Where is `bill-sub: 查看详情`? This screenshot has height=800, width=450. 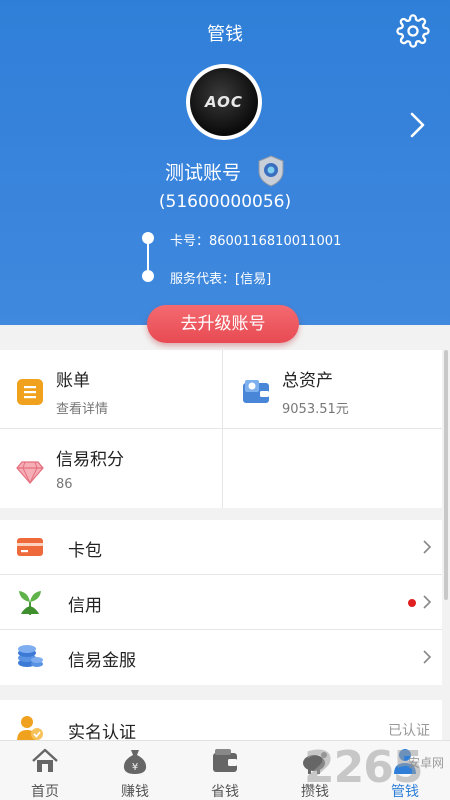 bill-sub: 查看详情 is located at coordinates (82, 409).